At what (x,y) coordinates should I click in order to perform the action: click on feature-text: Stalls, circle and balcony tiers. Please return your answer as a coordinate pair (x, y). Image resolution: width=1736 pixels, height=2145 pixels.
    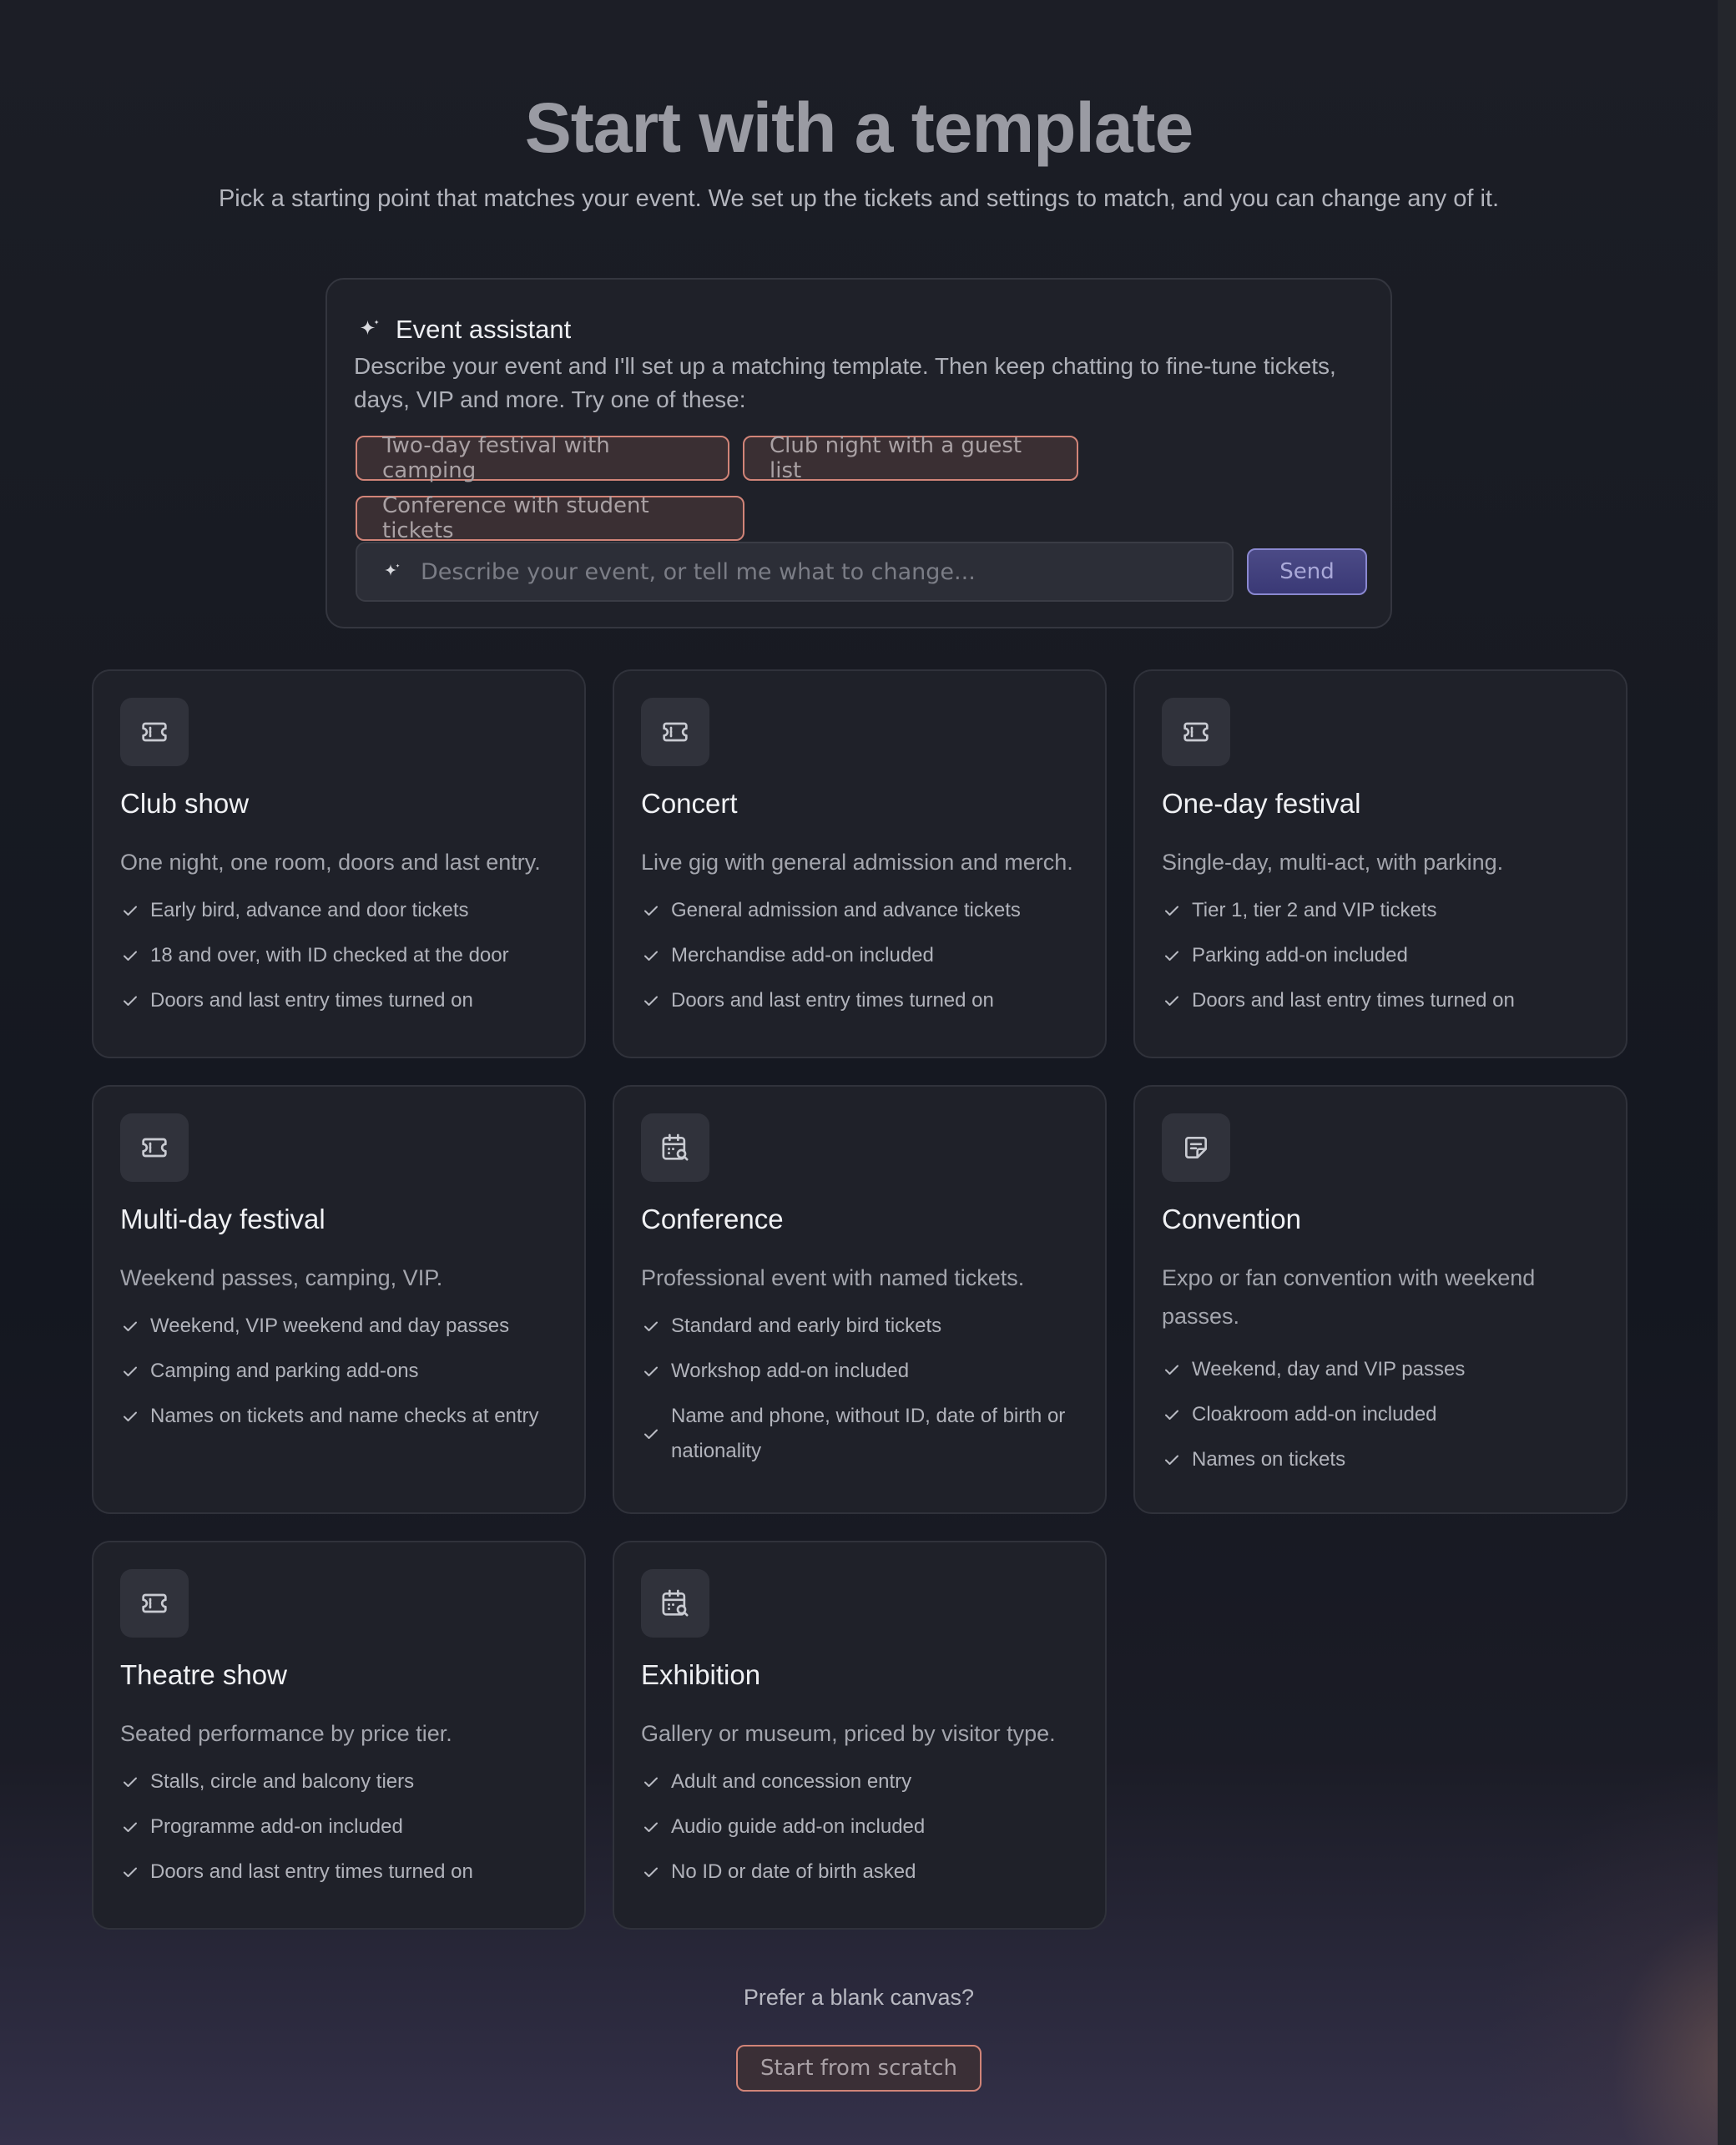
    Looking at the image, I should click on (282, 1781).